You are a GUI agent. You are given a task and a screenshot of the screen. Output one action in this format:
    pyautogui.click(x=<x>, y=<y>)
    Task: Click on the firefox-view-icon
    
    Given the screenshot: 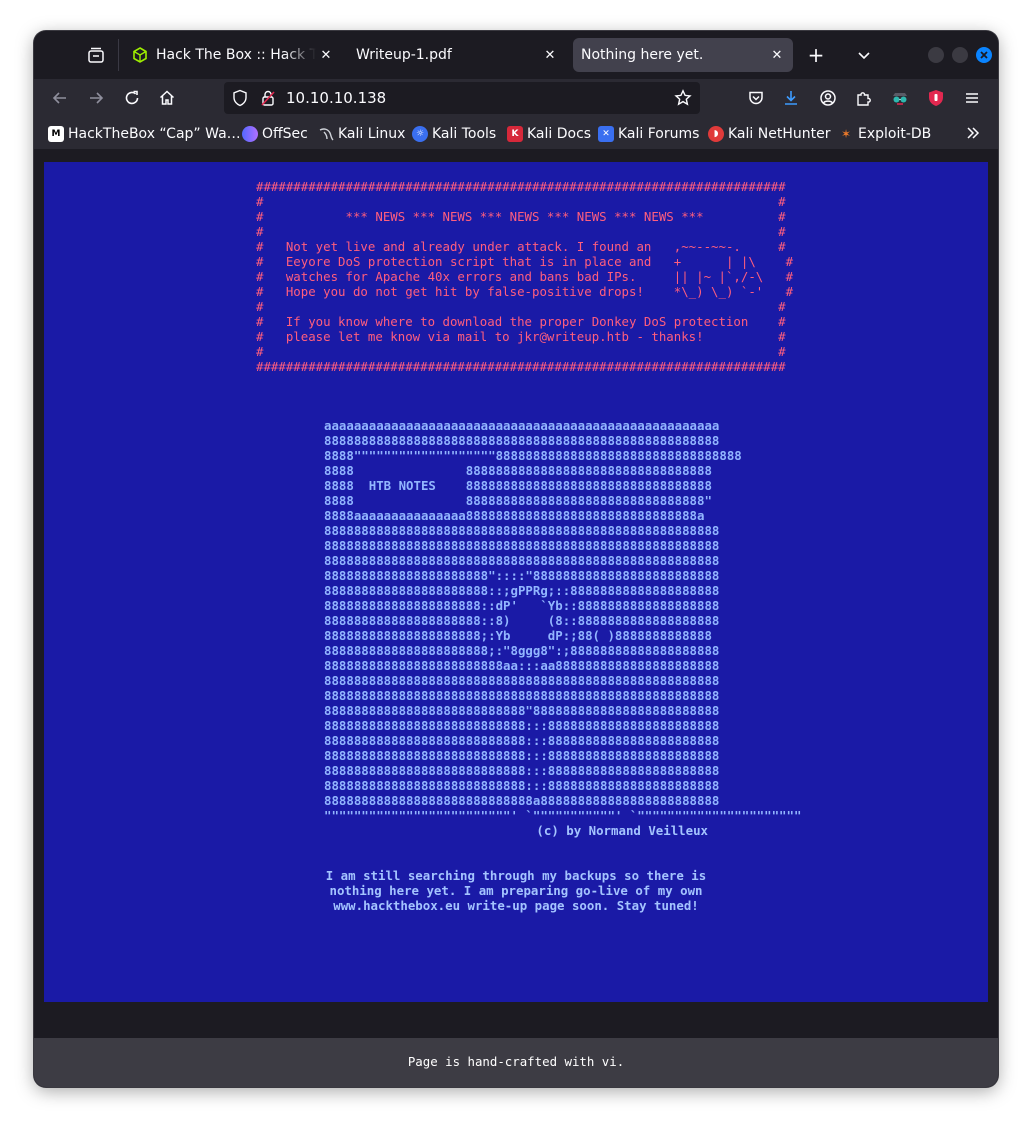 What is the action you would take?
    pyautogui.click(x=96, y=55)
    